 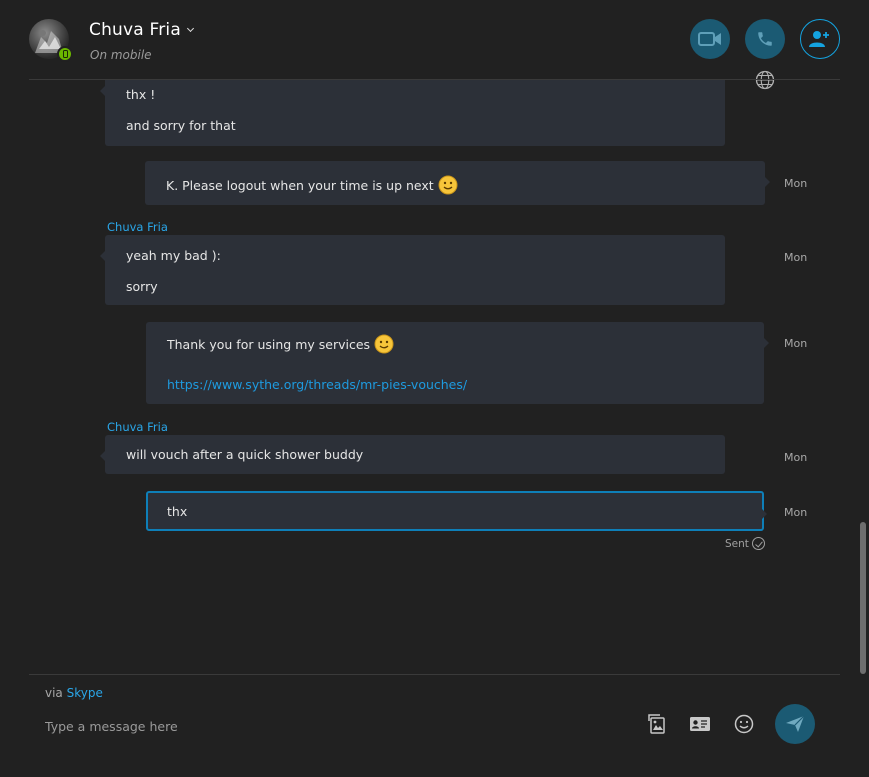 I want to click on send-button, so click(x=795, y=724).